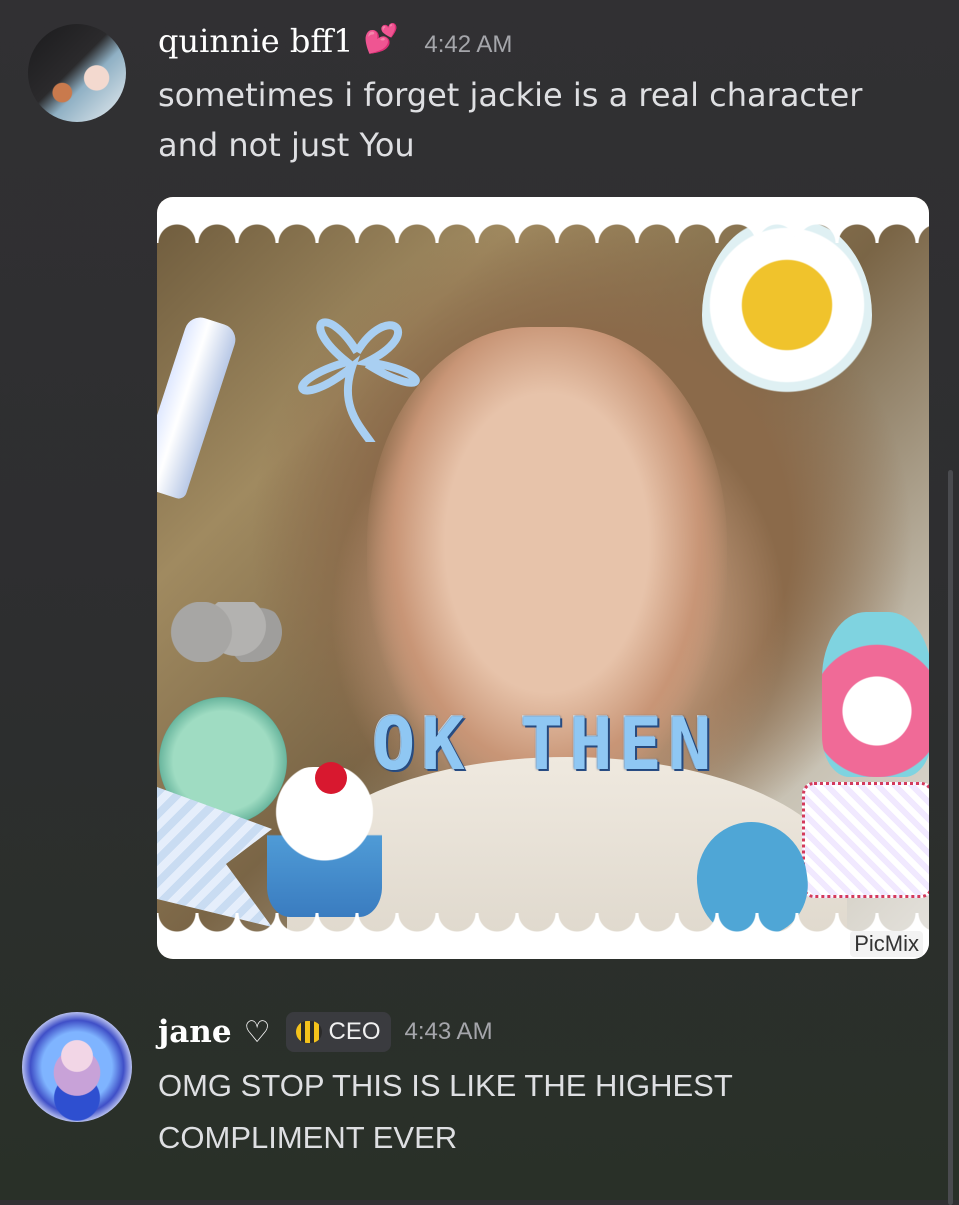 The height and width of the screenshot is (1205, 959). Describe the element at coordinates (875, 694) in the screenshot. I see `bunny-cupcake-sticker` at that location.